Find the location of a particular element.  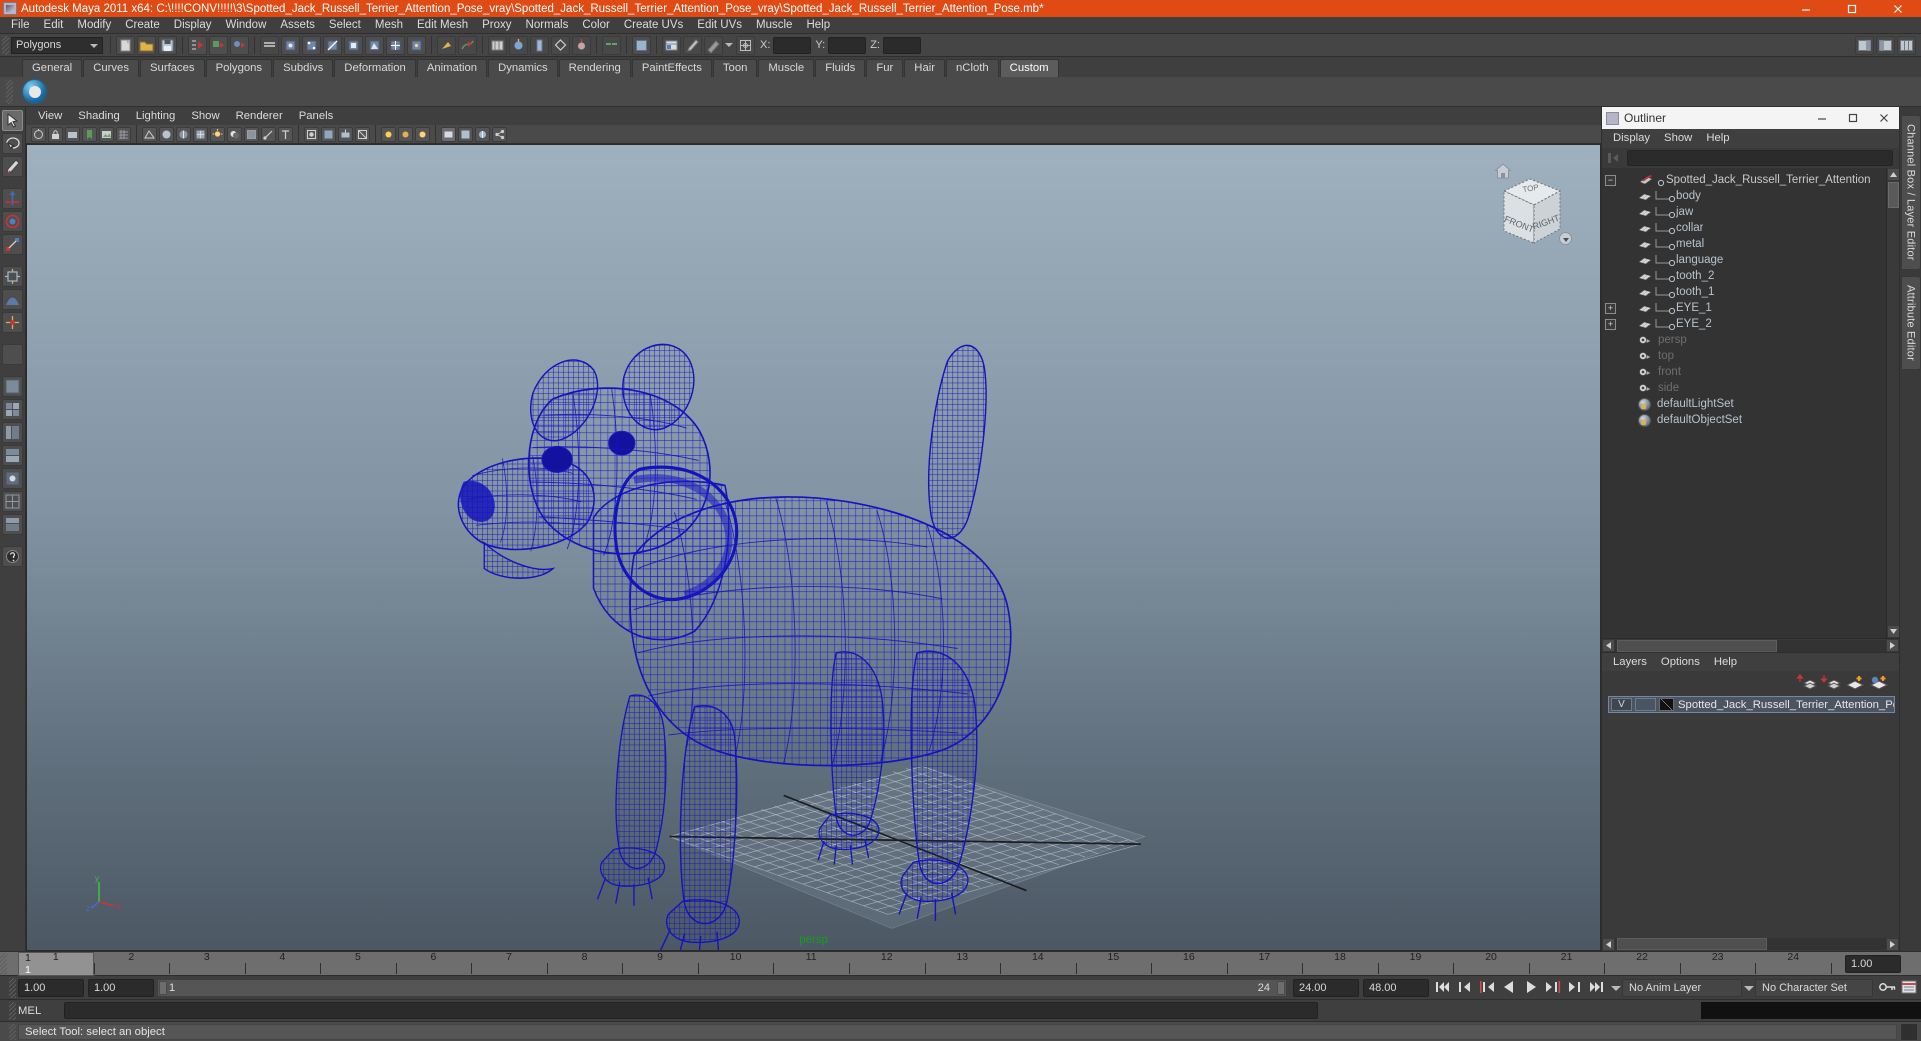

paint-select-tool-button is located at coordinates (12, 166).